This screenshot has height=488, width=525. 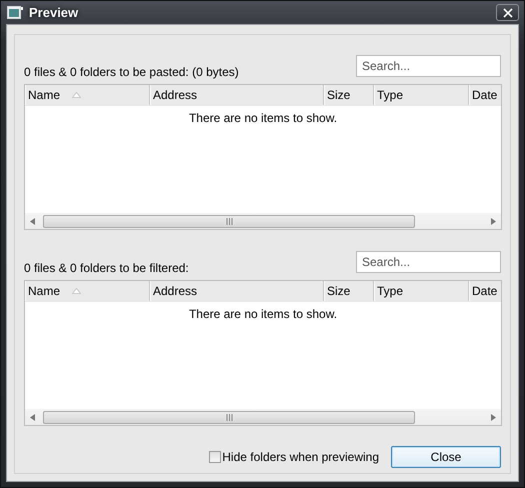 What do you see at coordinates (106, 268) in the screenshot?
I see `section-label: 0 files & 0 folders to be filtered:` at bounding box center [106, 268].